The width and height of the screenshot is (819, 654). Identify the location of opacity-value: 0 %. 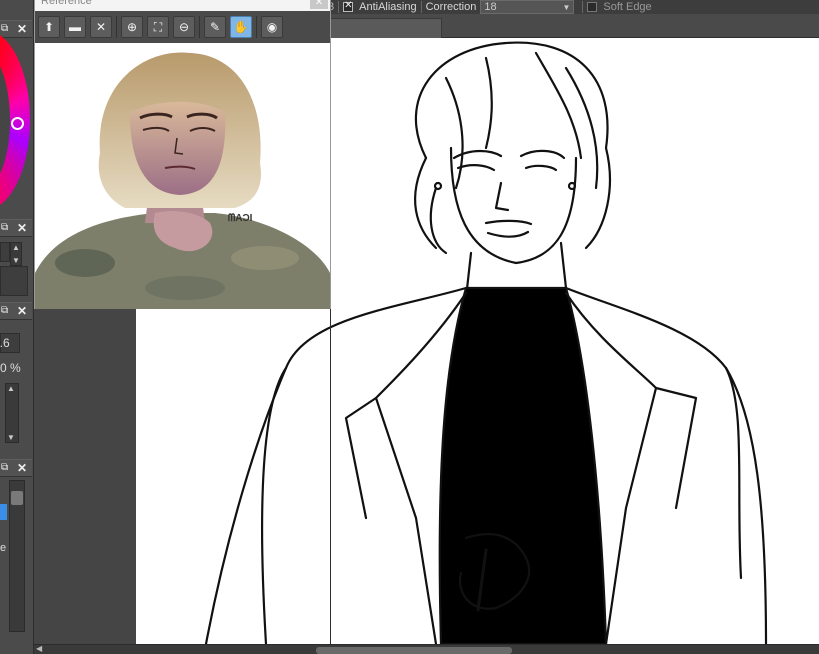
(10, 368).